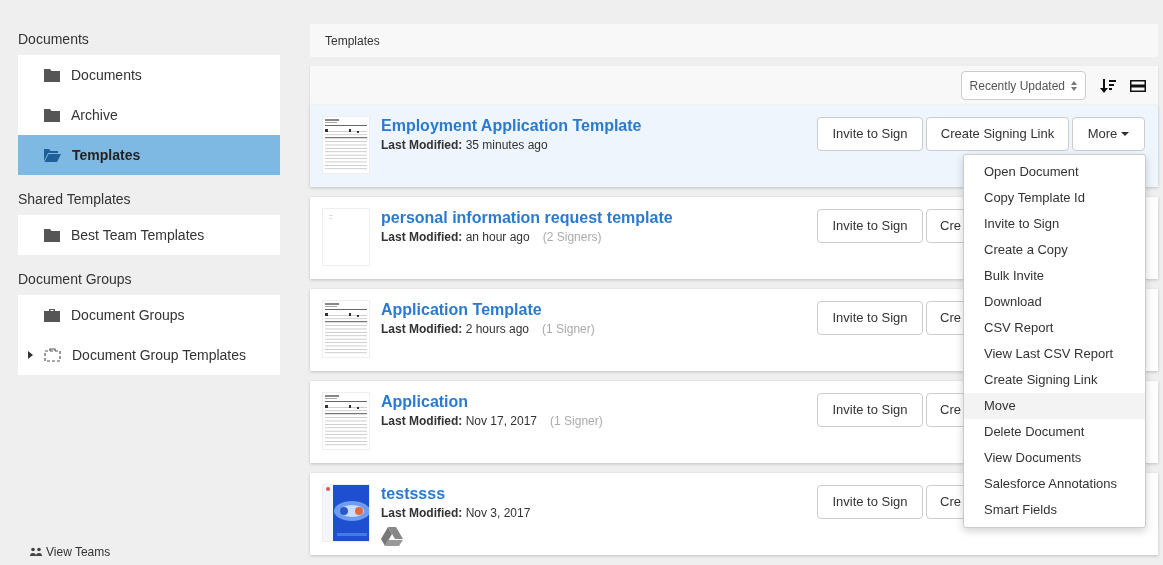 This screenshot has height=565, width=1163. I want to click on last-modified-text: Last Modified: 2 hours ago, so click(455, 329).